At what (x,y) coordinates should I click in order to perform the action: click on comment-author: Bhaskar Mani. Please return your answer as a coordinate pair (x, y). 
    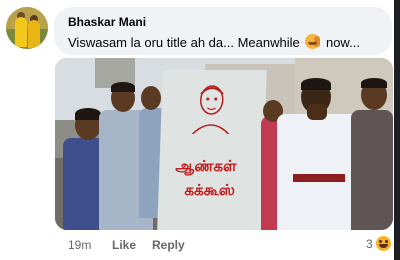
    Looking at the image, I should click on (107, 22).